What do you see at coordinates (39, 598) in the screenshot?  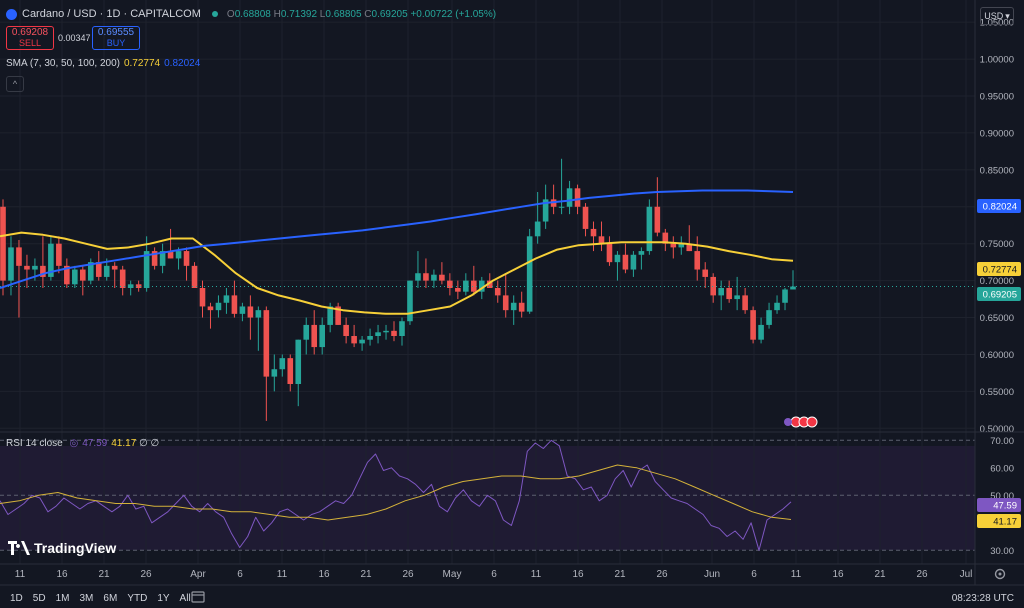 I see `timeframe-button-5d: 5D` at bounding box center [39, 598].